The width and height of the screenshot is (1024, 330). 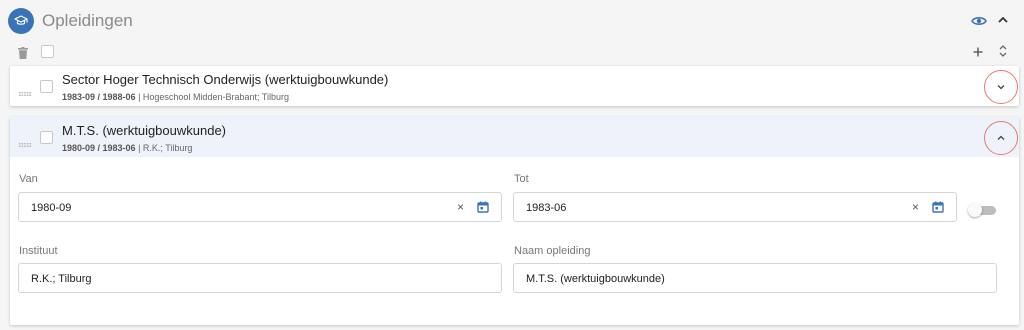 What do you see at coordinates (21, 21) in the screenshot?
I see `graduation-cap-icon` at bounding box center [21, 21].